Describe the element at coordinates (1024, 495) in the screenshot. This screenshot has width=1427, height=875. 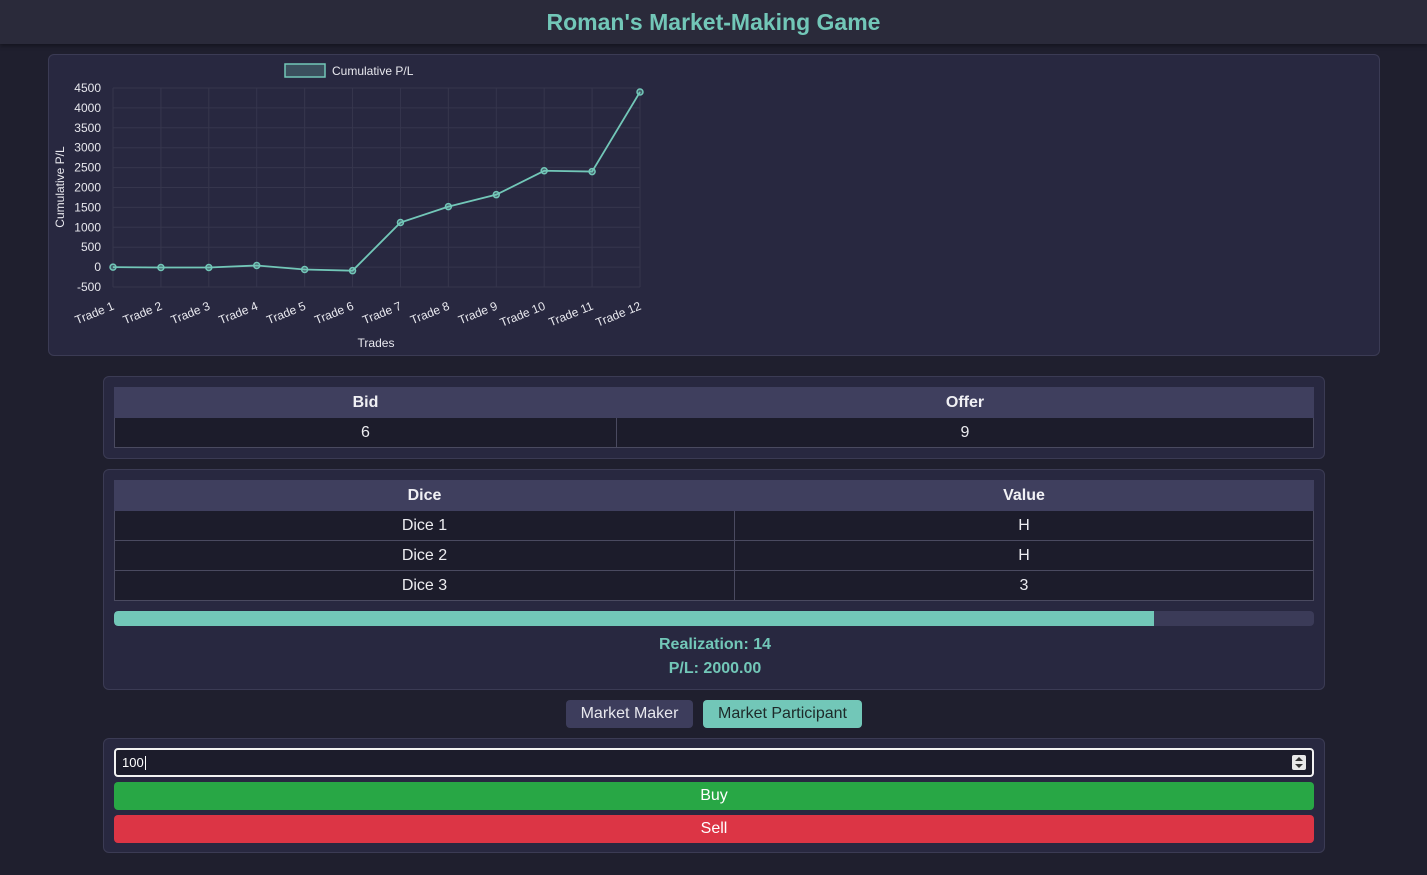
I see `value-header: Value` at that location.